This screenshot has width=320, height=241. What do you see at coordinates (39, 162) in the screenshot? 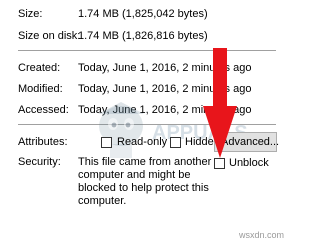
I see `security-label: Security:` at bounding box center [39, 162].